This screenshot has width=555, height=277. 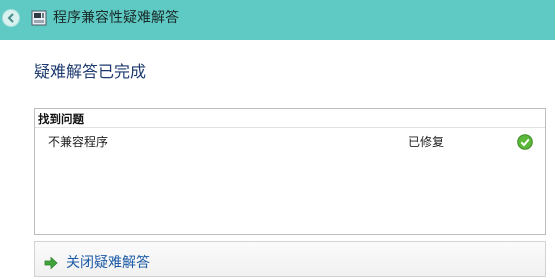 What do you see at coordinates (290, 118) in the screenshot?
I see `results-header: 找到问题` at bounding box center [290, 118].